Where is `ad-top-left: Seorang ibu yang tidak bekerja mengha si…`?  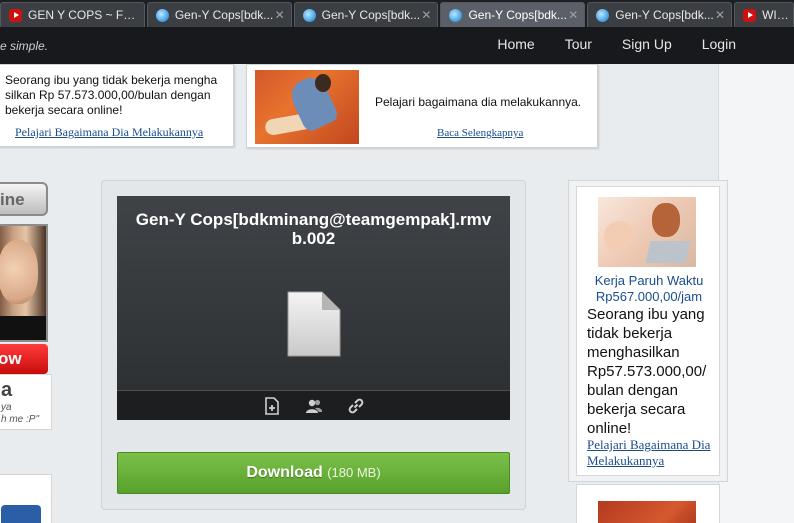 ad-top-left: Seorang ibu yang tidak bekerja mengha si… is located at coordinates (117, 105).